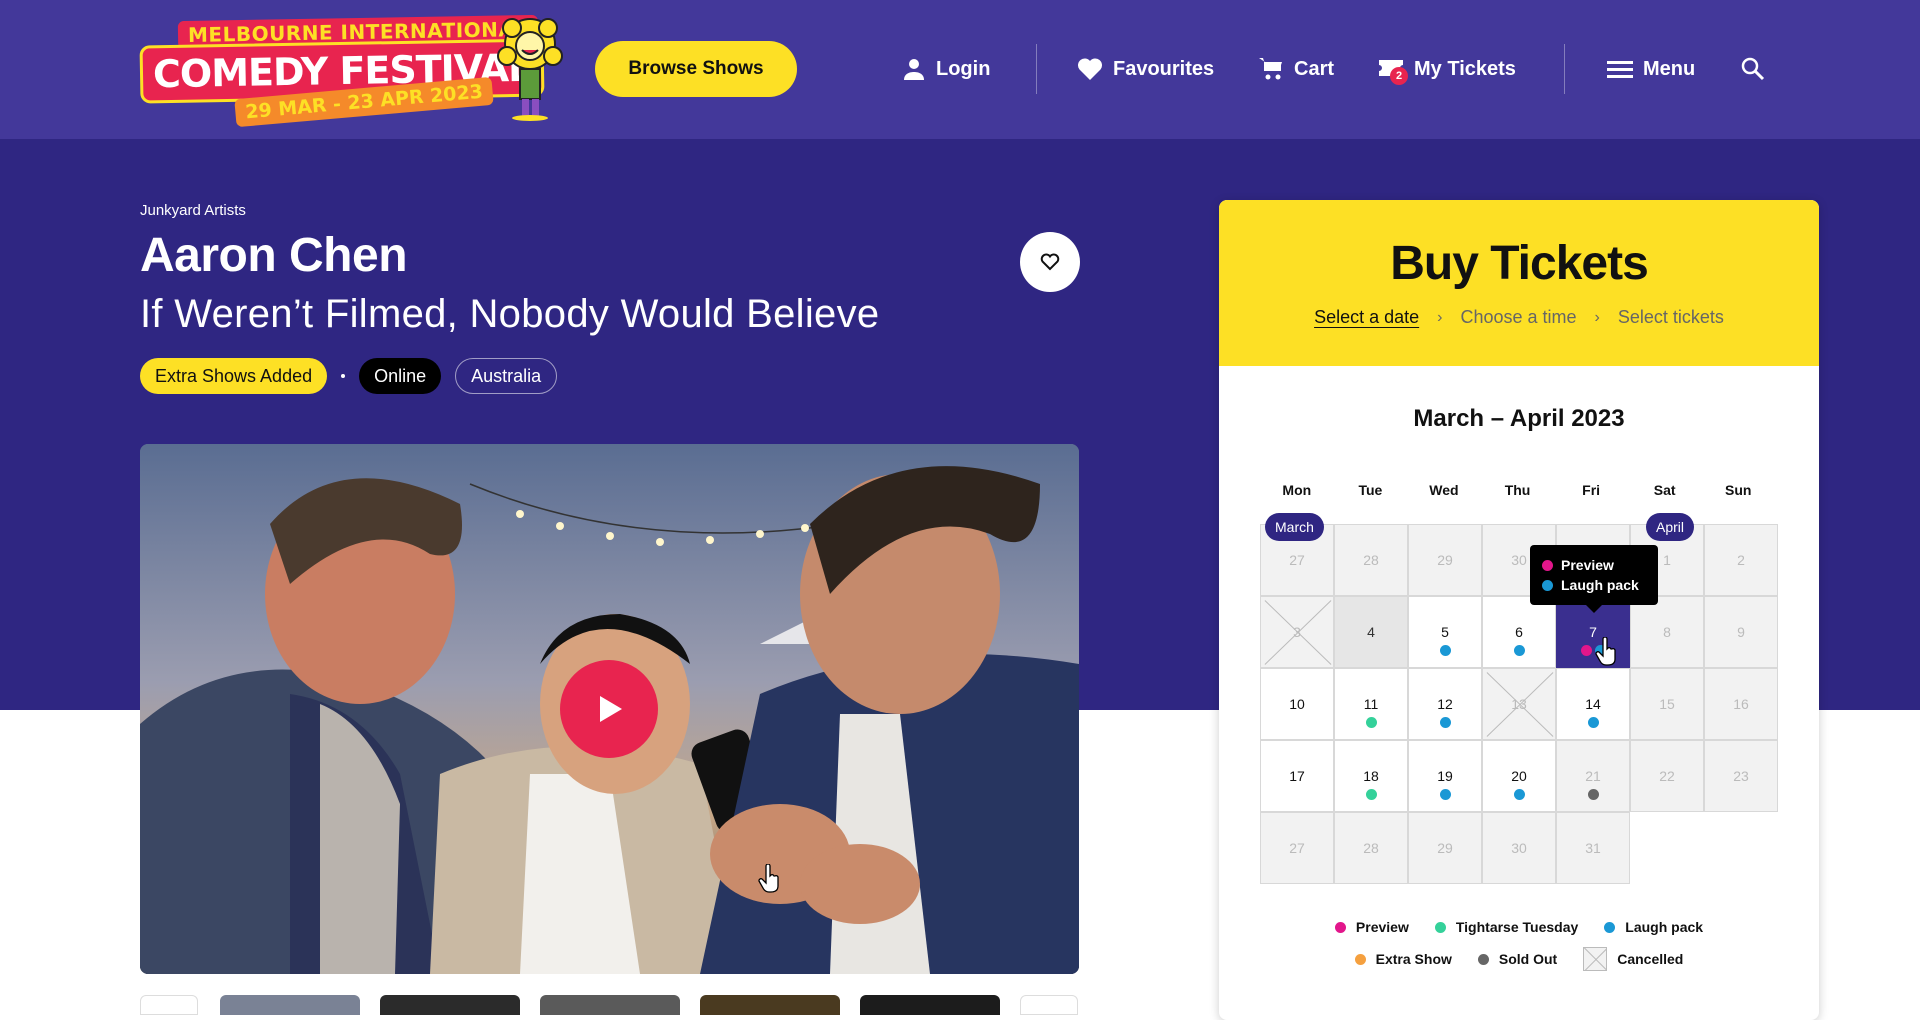  I want to click on browse-shows-button: Browse Shows, so click(696, 69).